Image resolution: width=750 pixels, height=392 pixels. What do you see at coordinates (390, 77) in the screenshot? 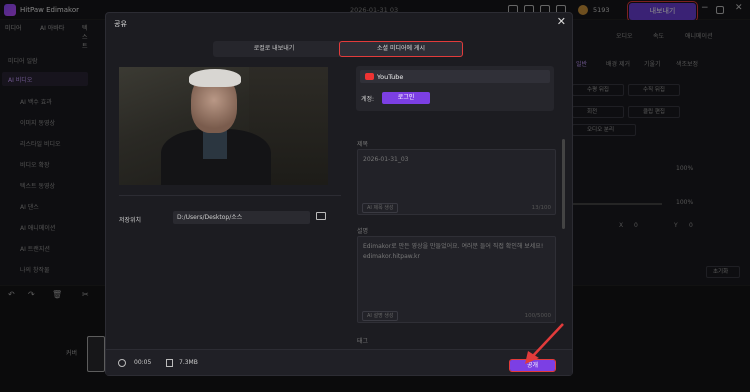
I see `platform-name: YouTube` at bounding box center [390, 77].